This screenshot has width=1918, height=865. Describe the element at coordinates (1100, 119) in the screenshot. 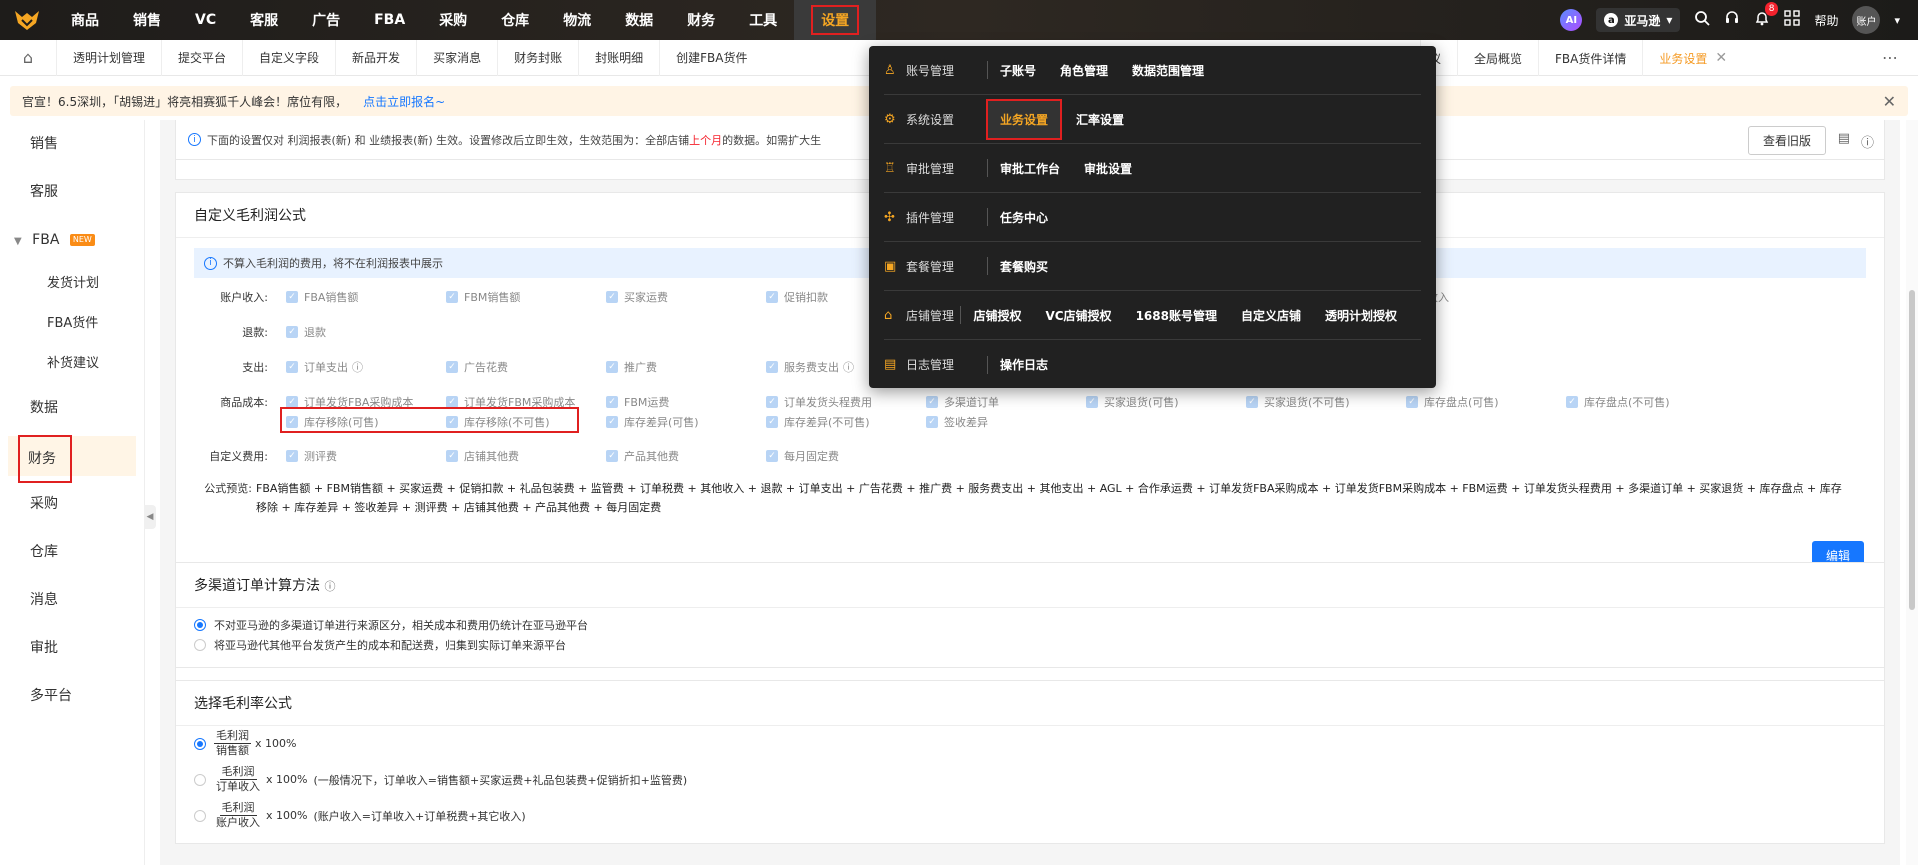

I see `menu-item-exchange-rate: 汇率设置` at that location.